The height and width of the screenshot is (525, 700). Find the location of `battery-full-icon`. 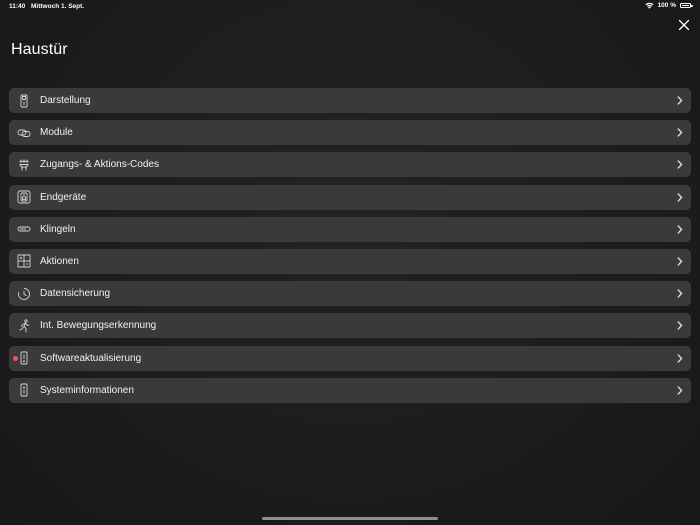

battery-full-icon is located at coordinates (686, 5).